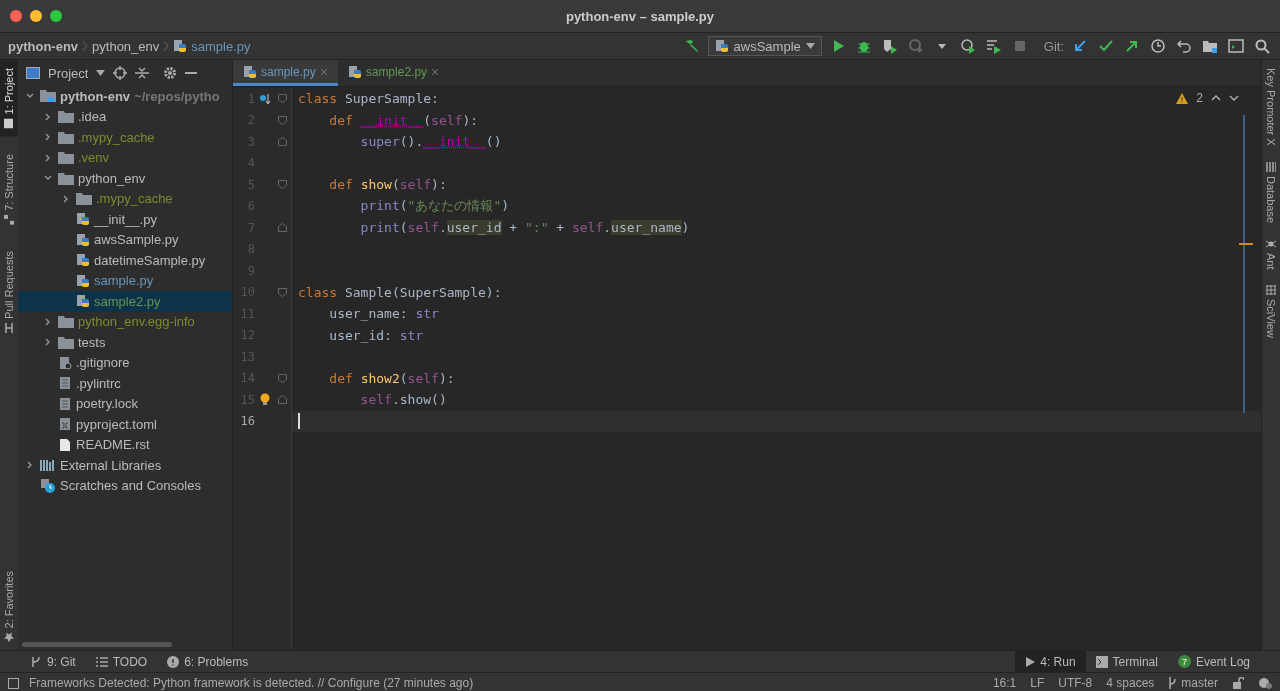  What do you see at coordinates (1050, 661) in the screenshot?
I see `tool-window-button: 4: Run` at bounding box center [1050, 661].